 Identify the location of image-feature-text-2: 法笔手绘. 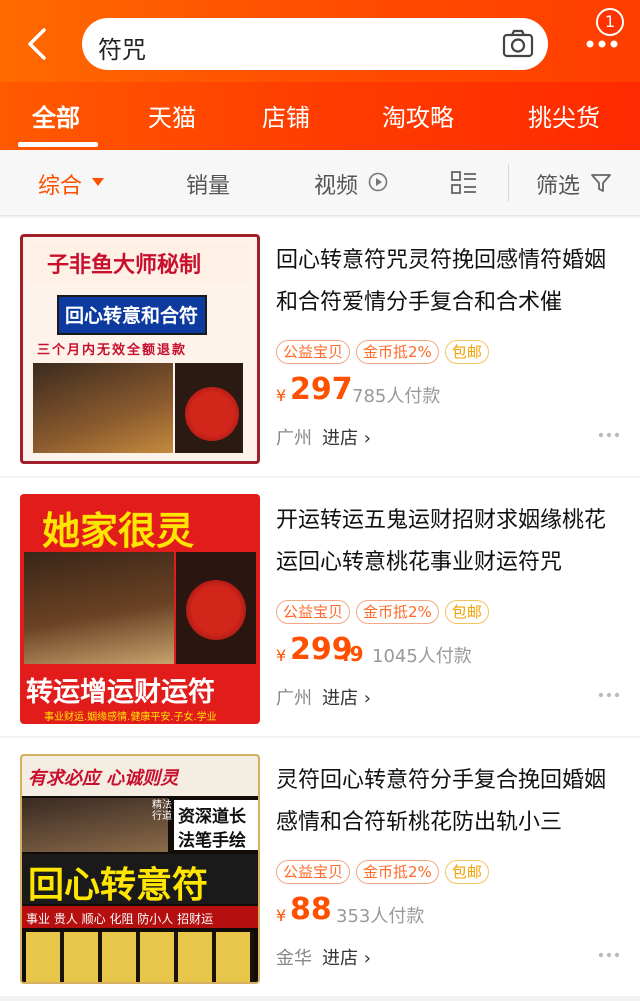
(212, 841).